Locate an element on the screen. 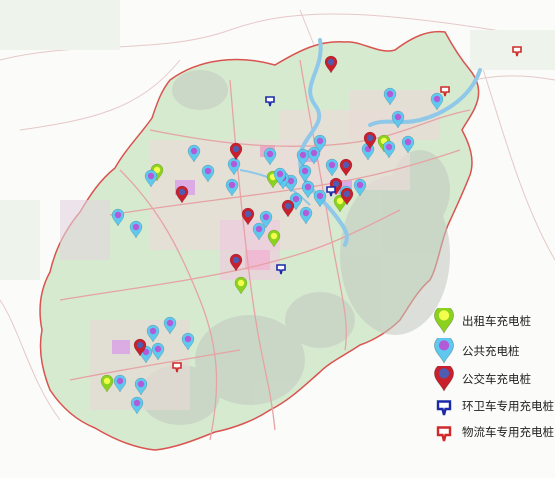  legend-item-bus: 公交车充电桩 is located at coordinates (481, 377).